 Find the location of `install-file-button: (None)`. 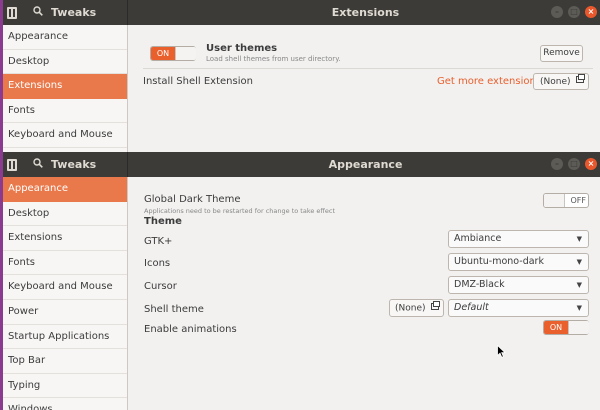

install-file-button: (None) is located at coordinates (561, 81).